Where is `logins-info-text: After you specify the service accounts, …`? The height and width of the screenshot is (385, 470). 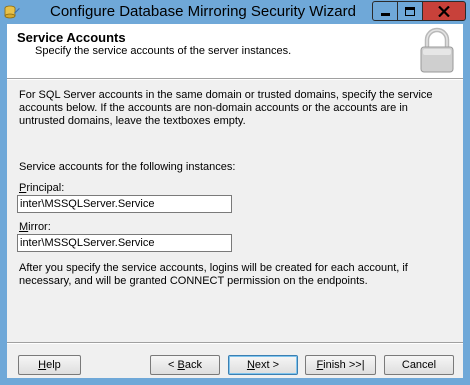 logins-info-text: After you specify the service accounts, … is located at coordinates (213, 274).